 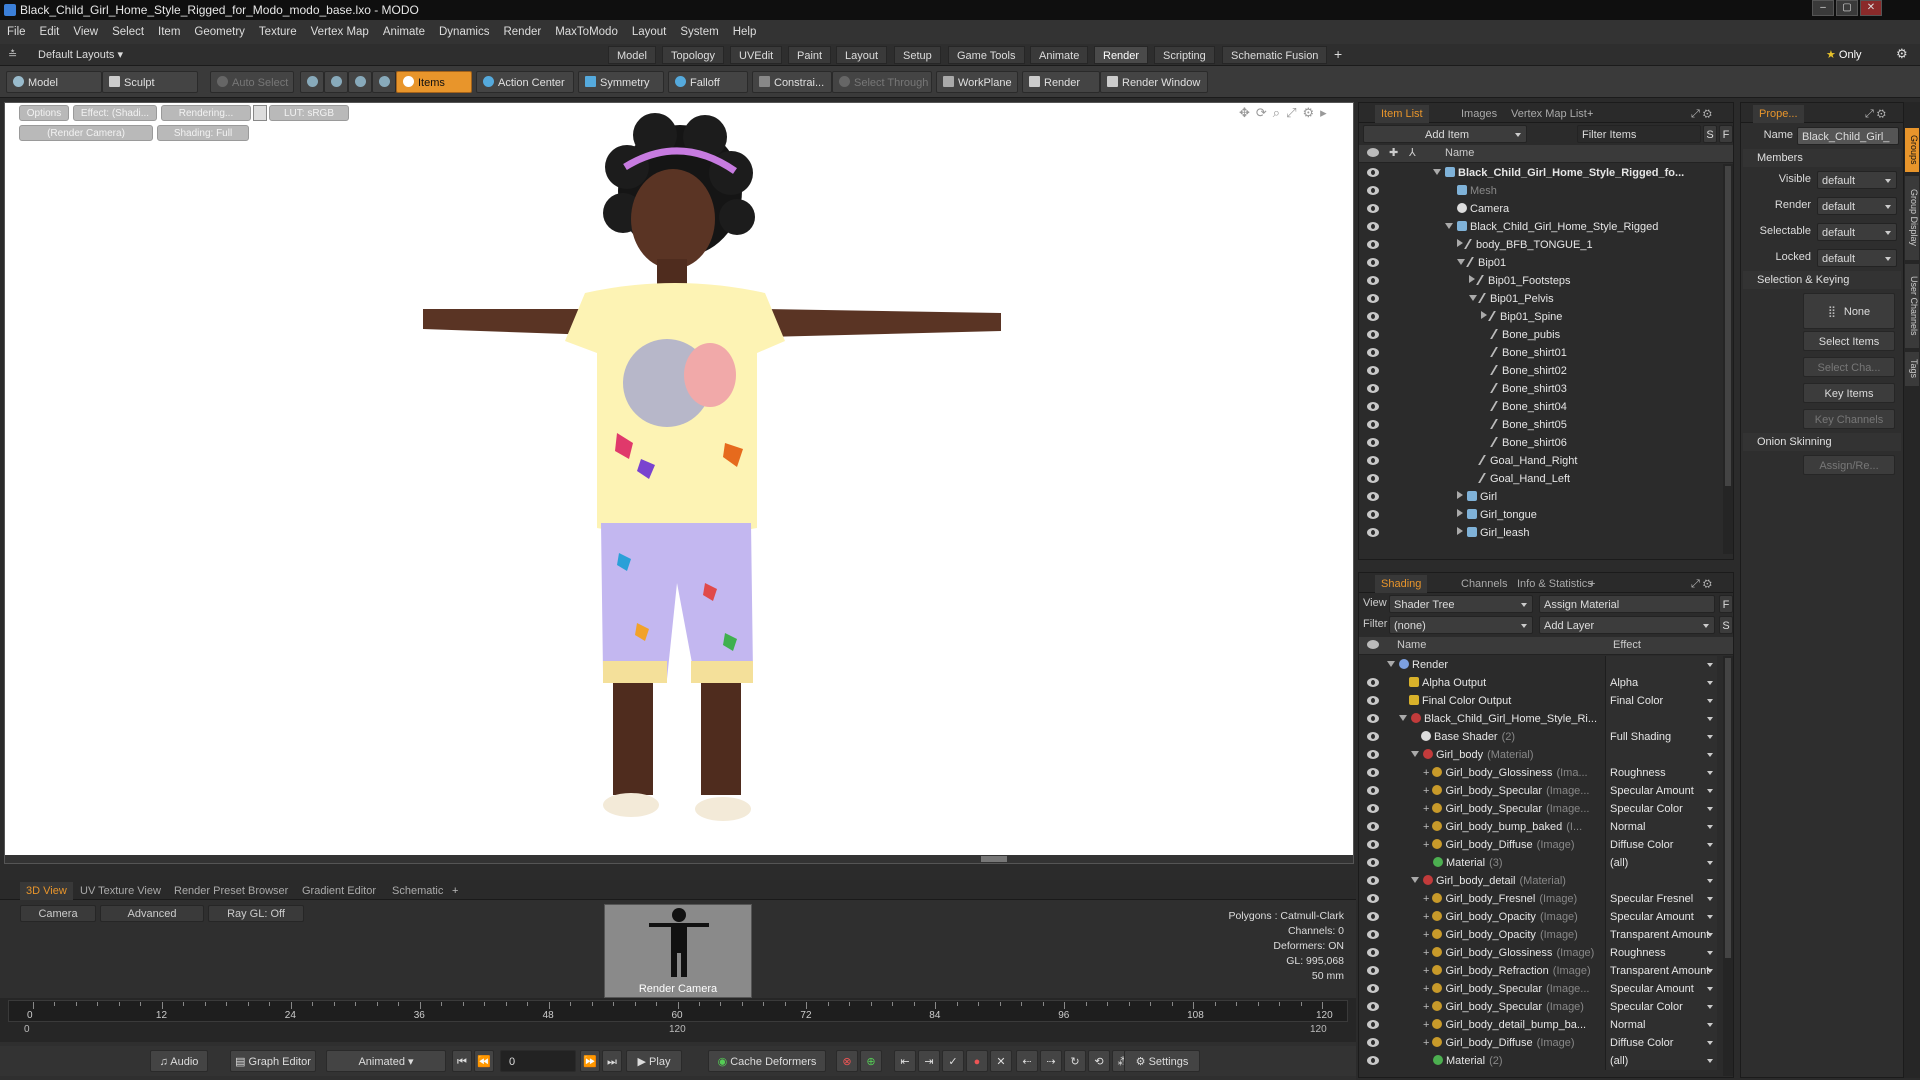 What do you see at coordinates (1541, 881) in the screenshot?
I see `shader-row: Girl_body_detail (Material)` at bounding box center [1541, 881].